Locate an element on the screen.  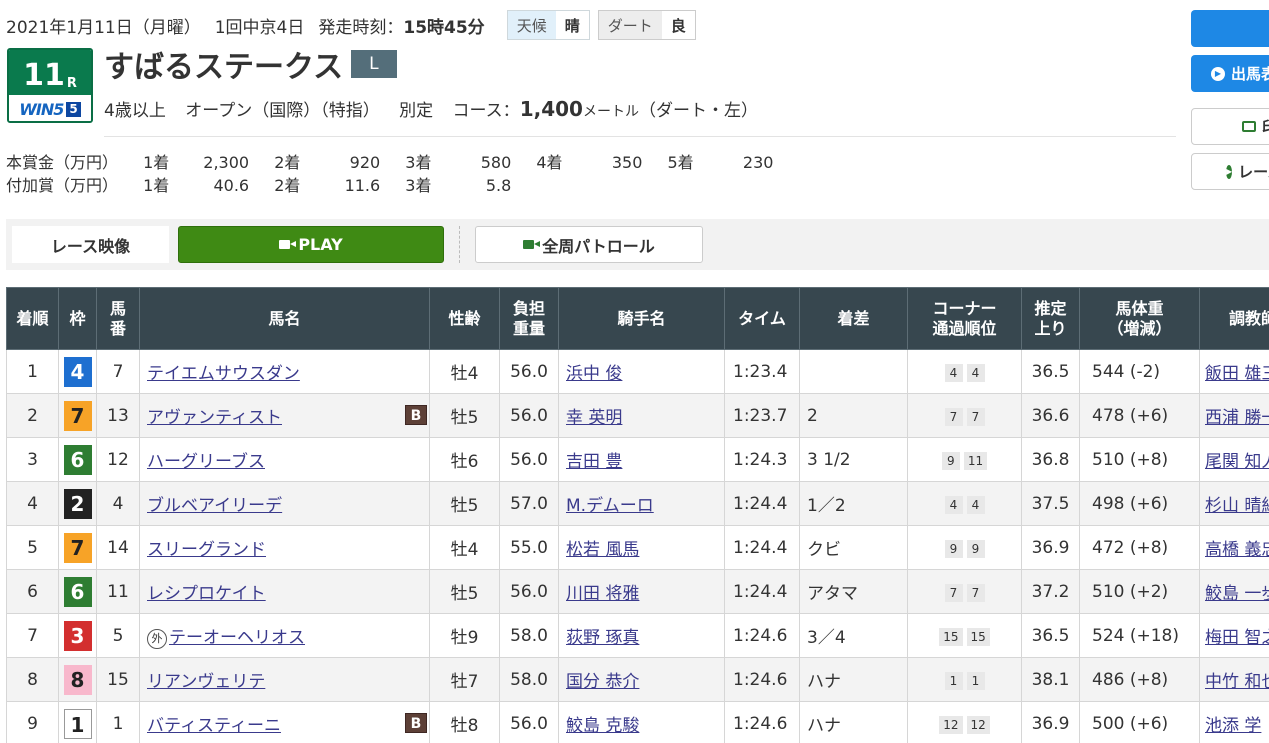
horse-name-link: バティスティーニ is located at coordinates (214, 726).